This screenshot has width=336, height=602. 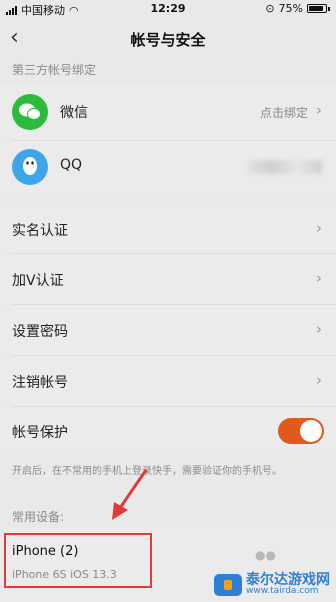 I want to click on account-protection-row: 帐号保护, so click(x=168, y=431).